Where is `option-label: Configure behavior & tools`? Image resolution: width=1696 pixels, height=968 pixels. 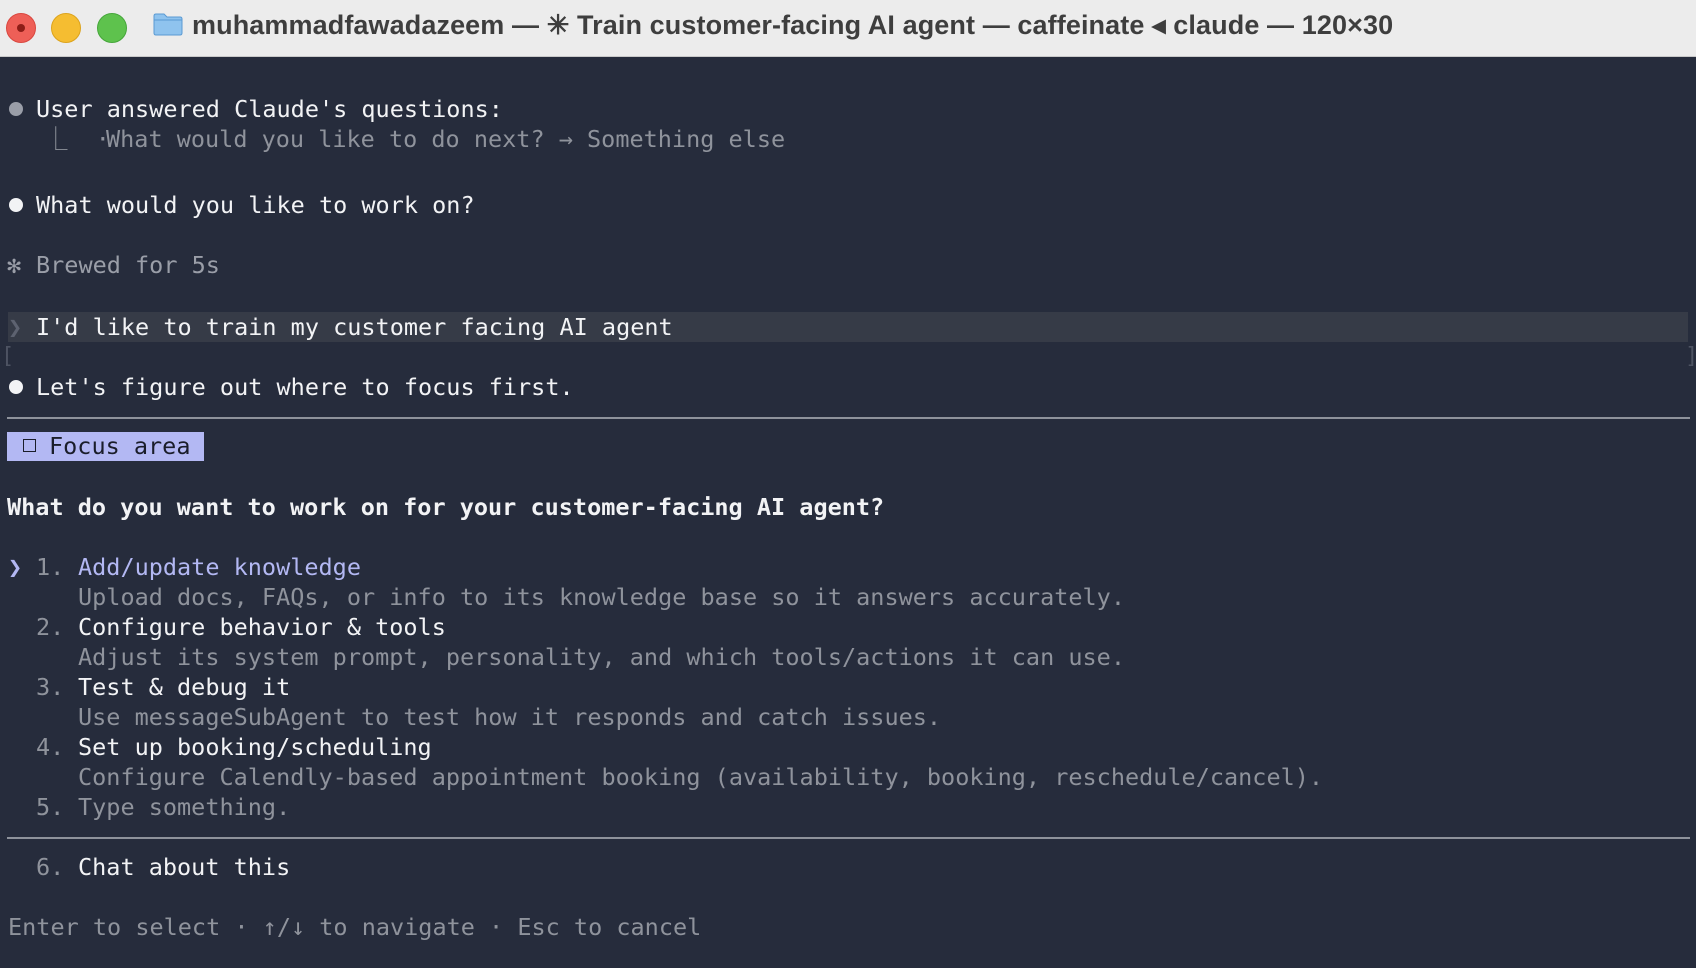 option-label: Configure behavior & tools is located at coordinates (262, 627).